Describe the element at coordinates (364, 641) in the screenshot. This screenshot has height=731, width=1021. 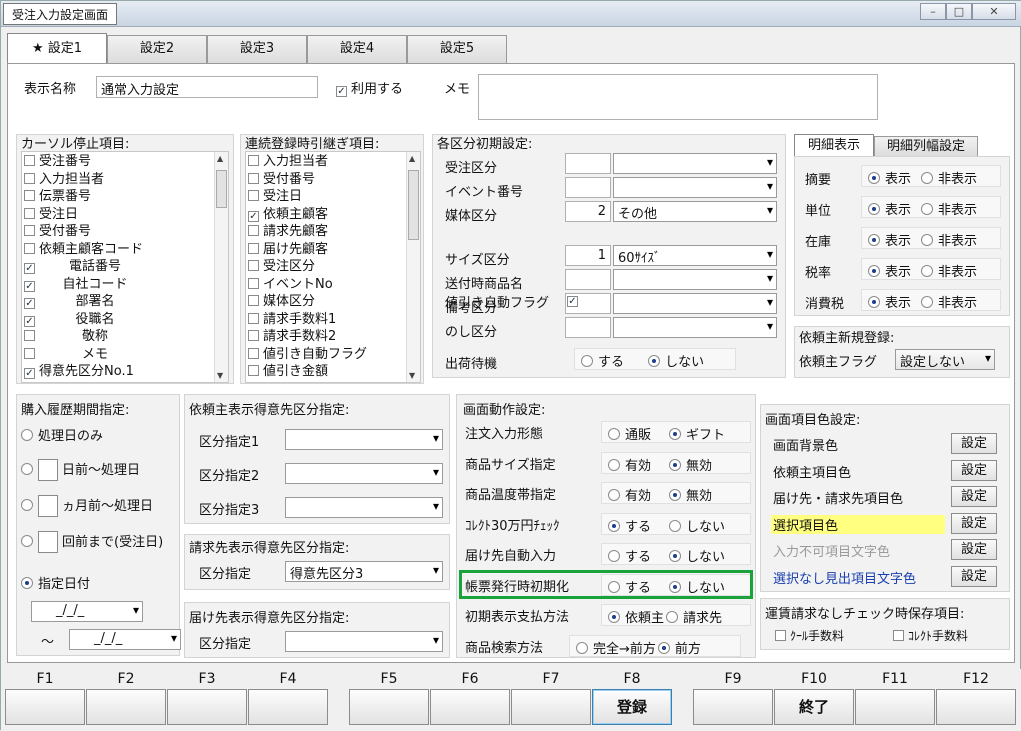
I see `delivery-class-select` at that location.